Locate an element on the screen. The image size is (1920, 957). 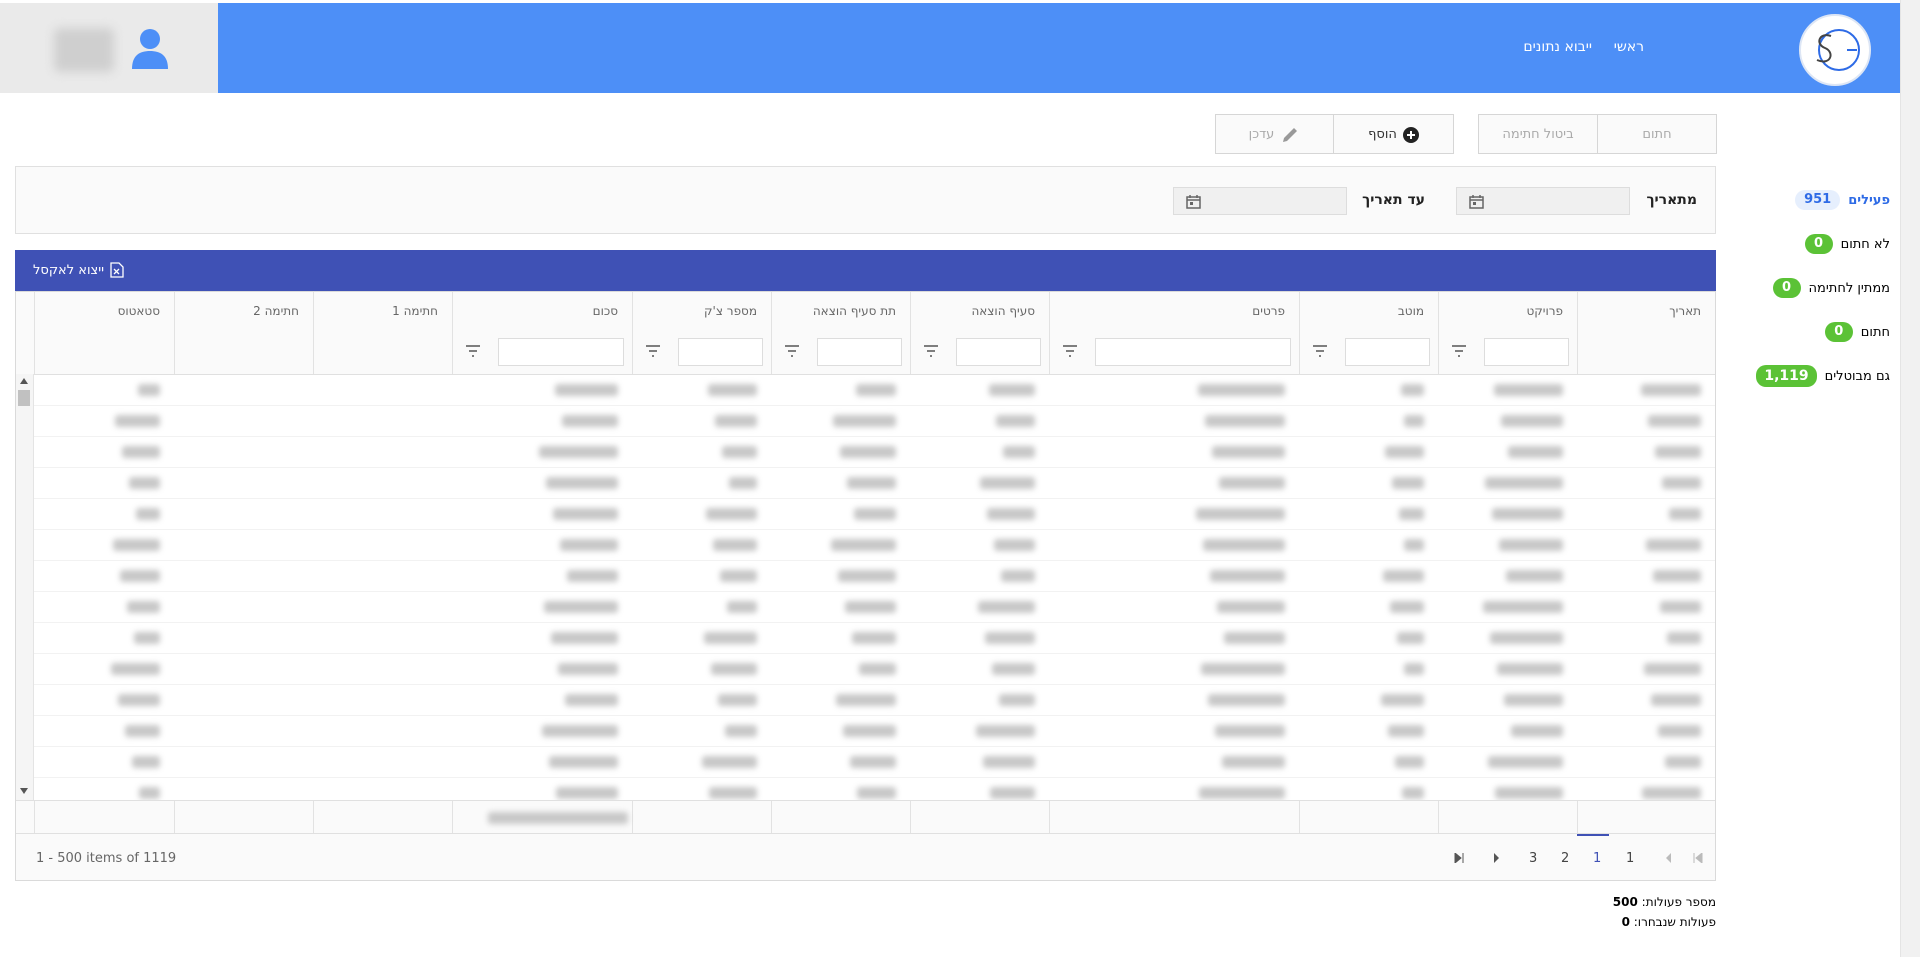
user-area is located at coordinates (109, 48).